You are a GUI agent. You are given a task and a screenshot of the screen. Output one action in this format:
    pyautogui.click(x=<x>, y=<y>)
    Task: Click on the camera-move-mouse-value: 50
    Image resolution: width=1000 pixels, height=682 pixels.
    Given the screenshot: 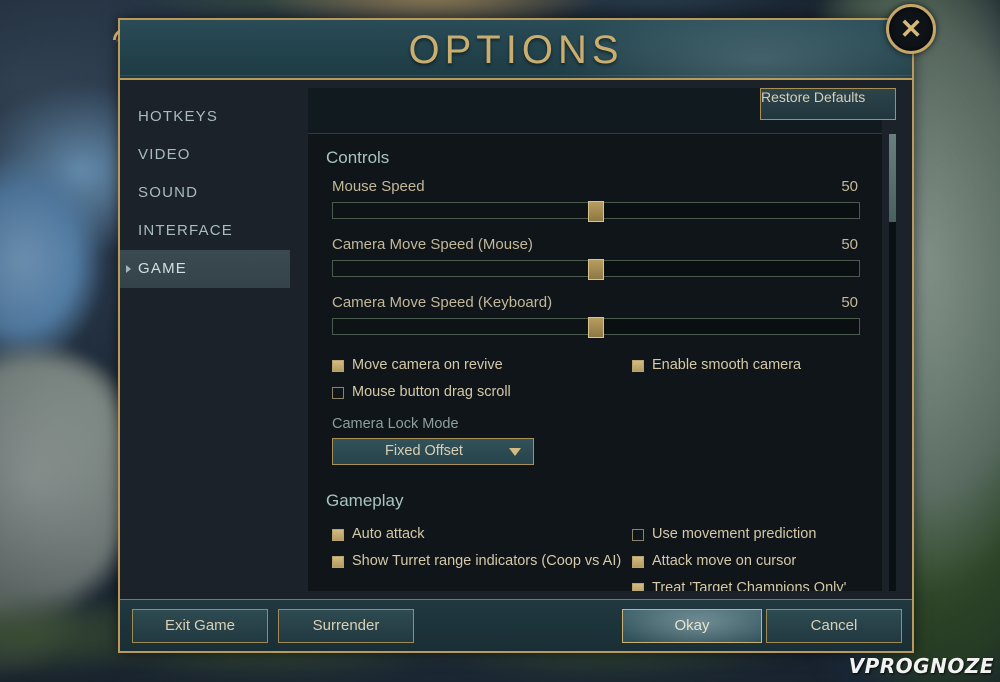 What is the action you would take?
    pyautogui.click(x=849, y=244)
    